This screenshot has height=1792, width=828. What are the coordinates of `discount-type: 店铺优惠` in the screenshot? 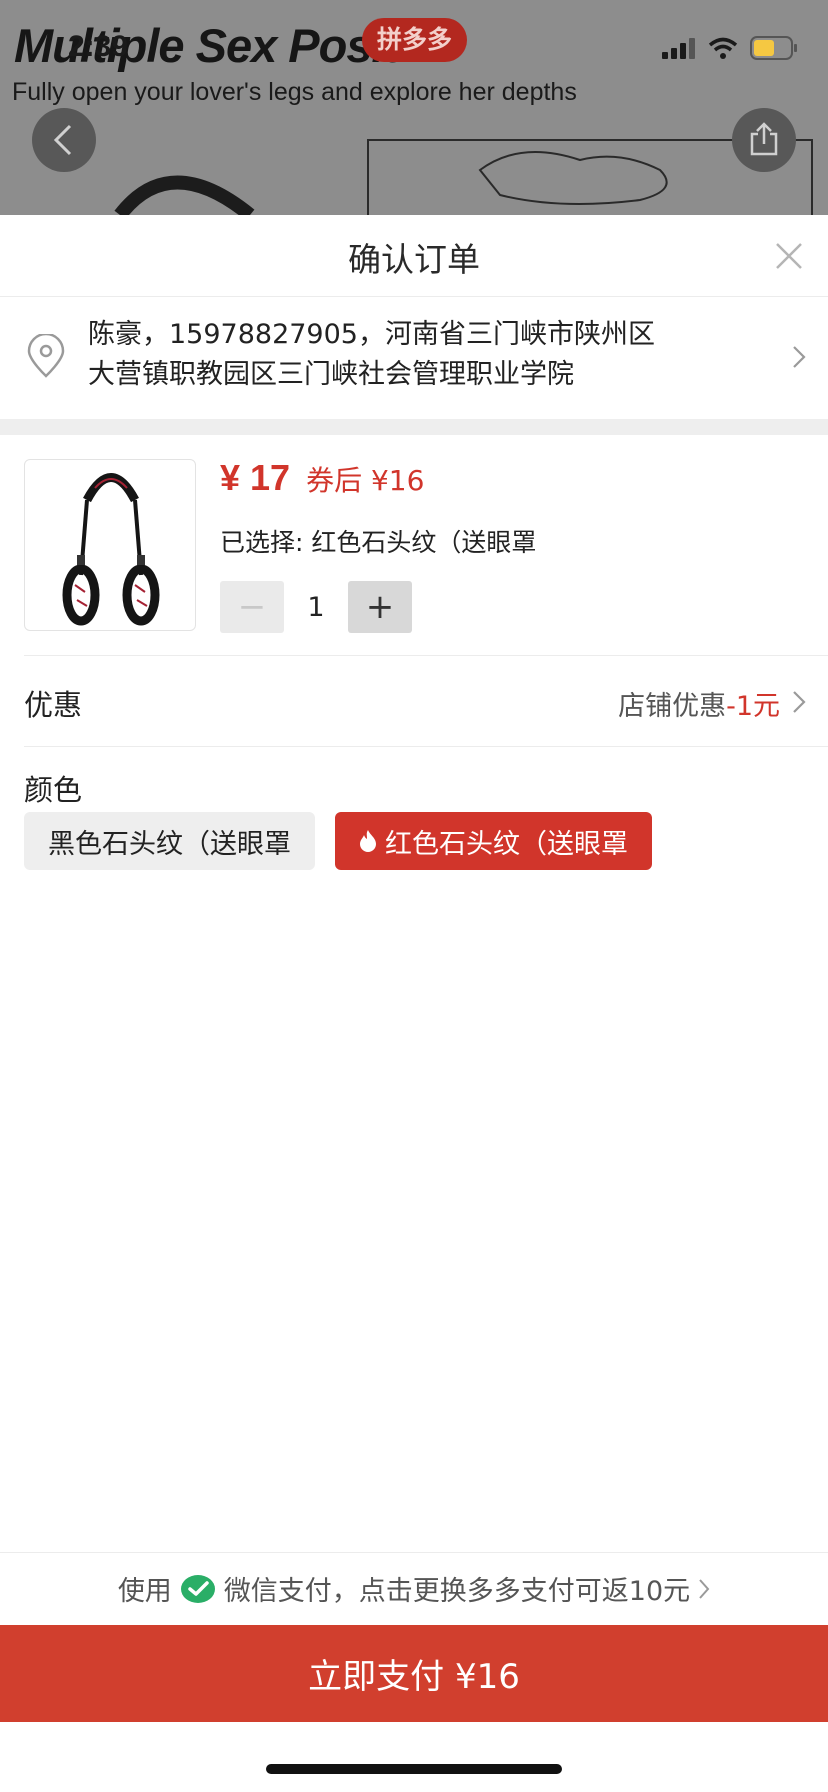 It's located at (672, 706).